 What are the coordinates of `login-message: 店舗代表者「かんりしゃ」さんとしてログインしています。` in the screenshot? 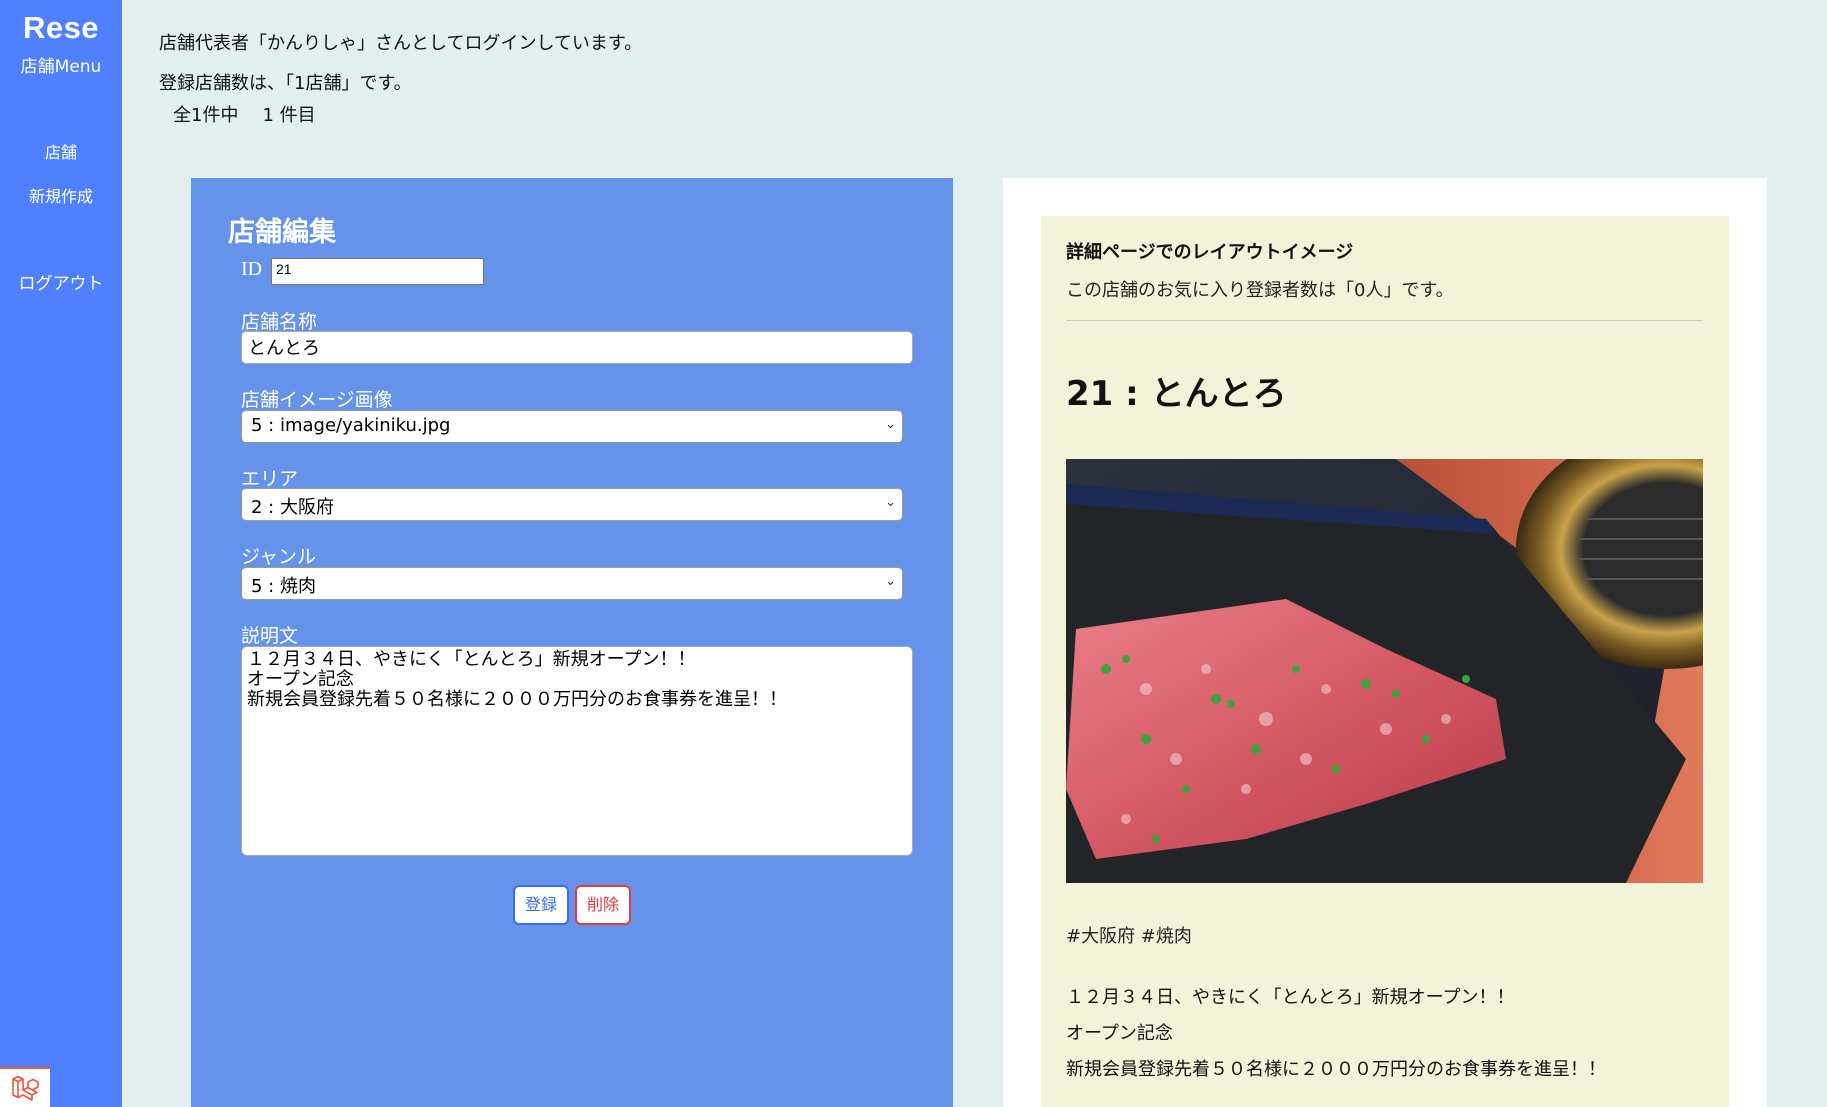 It's located at (401, 43).